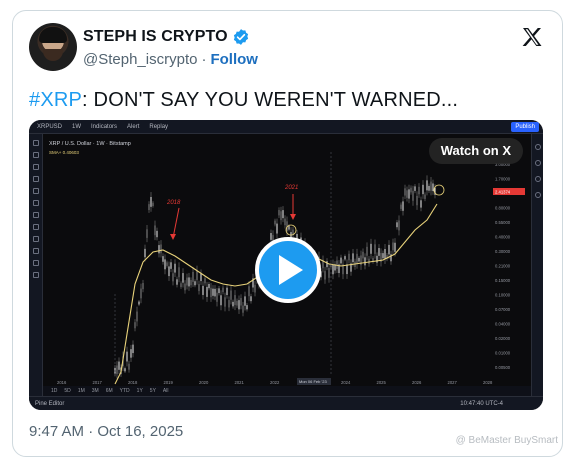  I want to click on trash-icon, so click(35, 275).